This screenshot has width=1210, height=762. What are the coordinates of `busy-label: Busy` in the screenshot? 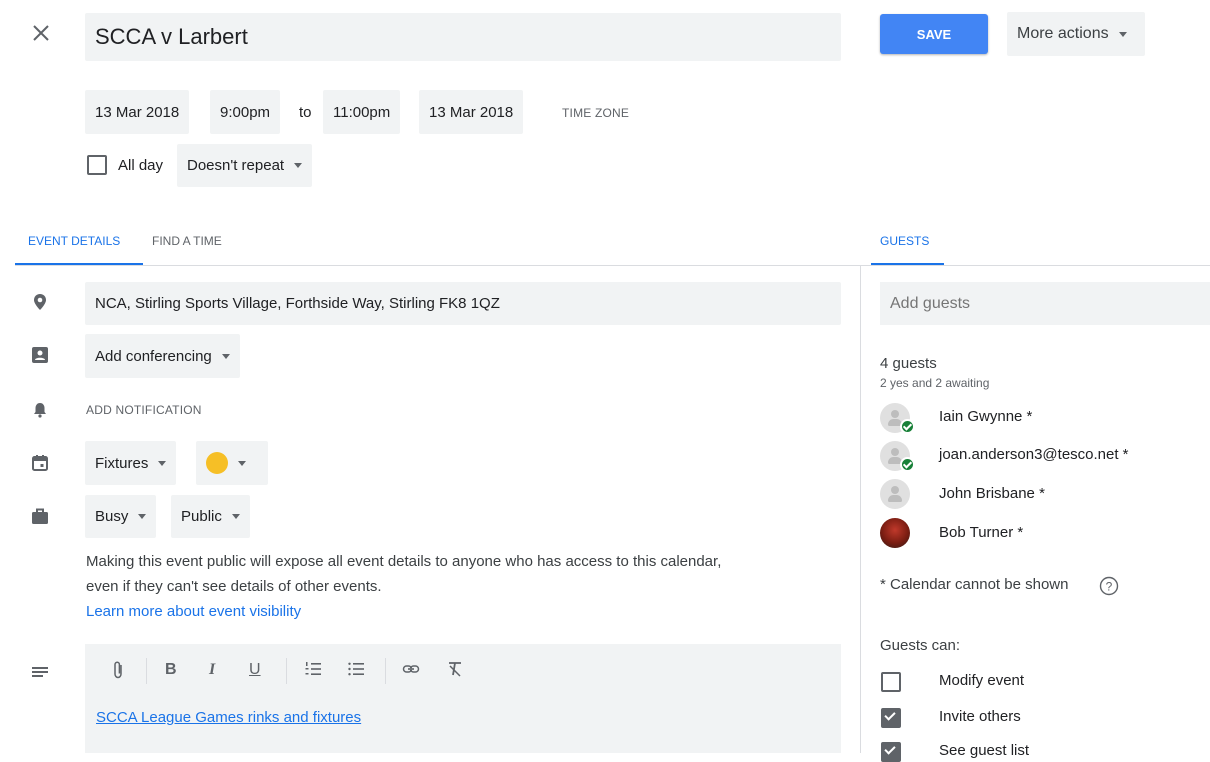 It's located at (112, 516).